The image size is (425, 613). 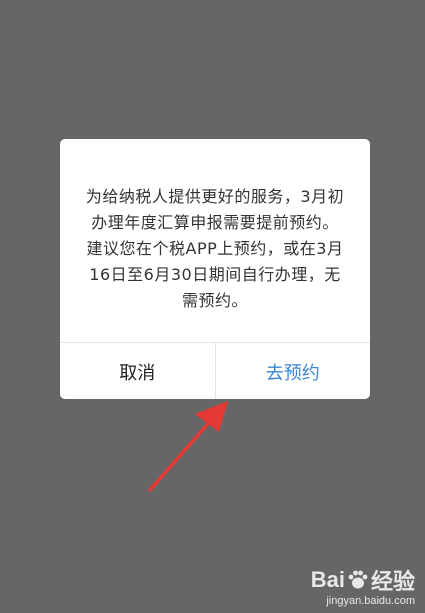 I want to click on watermark-logo: Bai 经验, so click(x=363, y=580).